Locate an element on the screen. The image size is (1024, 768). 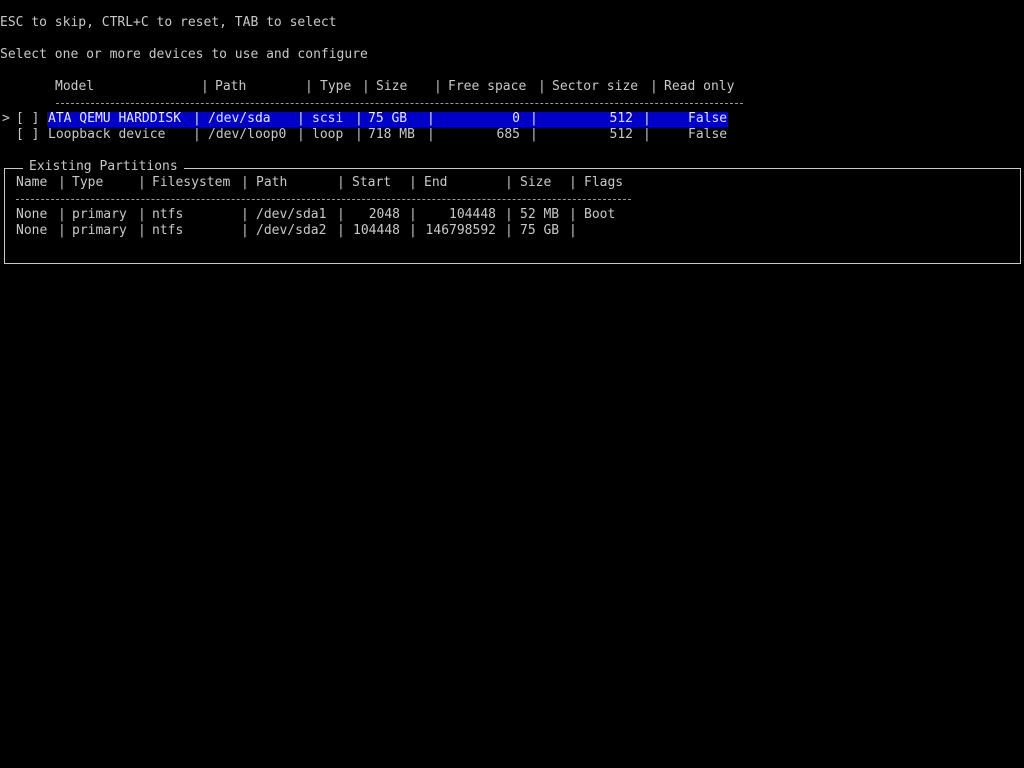
row-cursor-indicator: > is located at coordinates (6, 118).